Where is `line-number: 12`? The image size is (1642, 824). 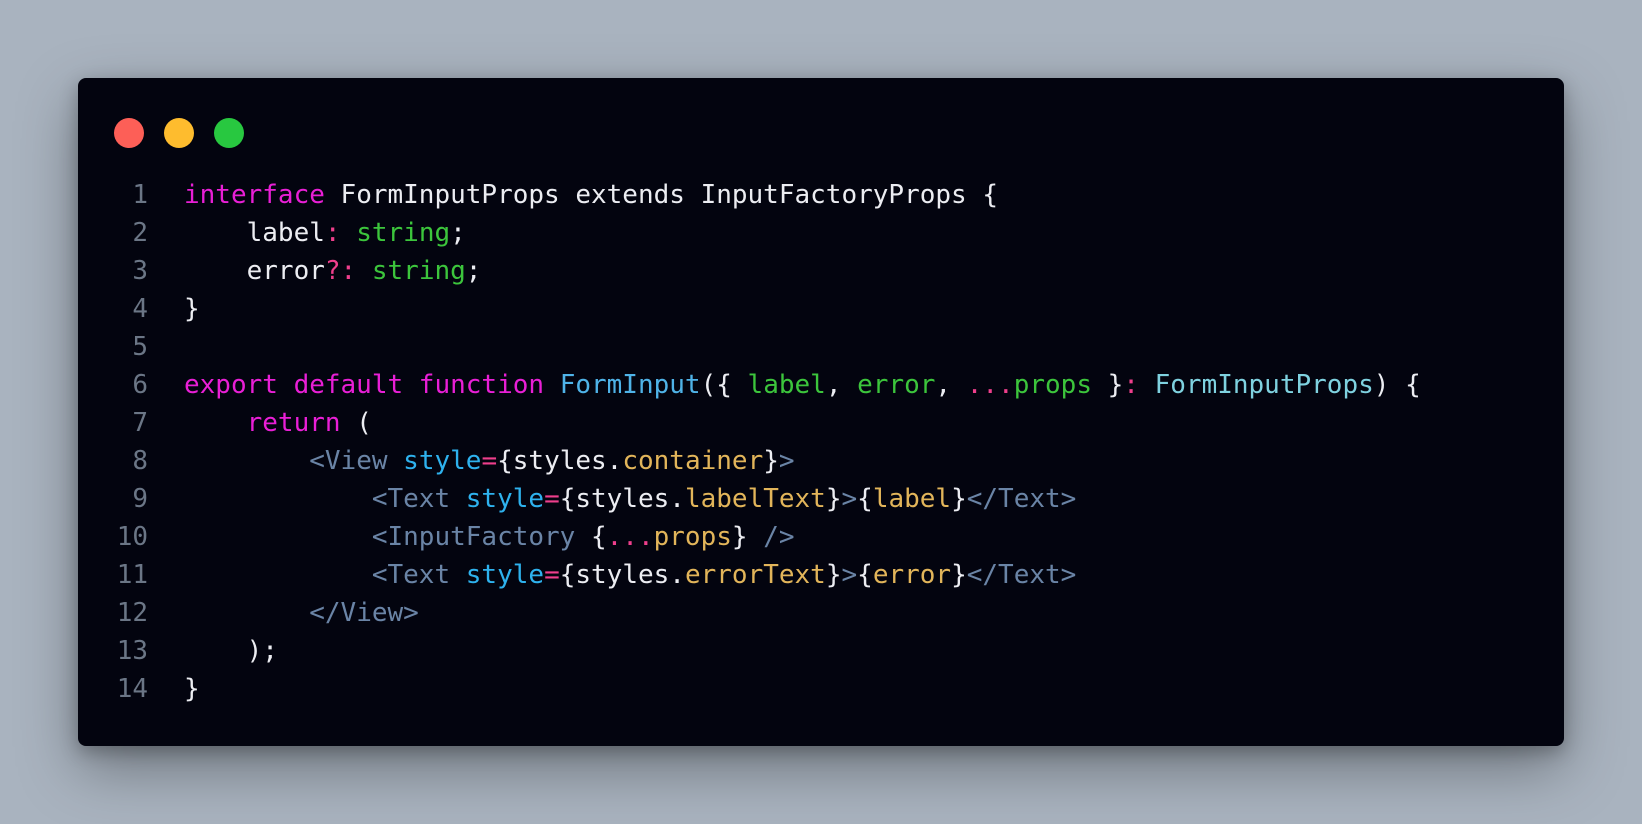 line-number: 12 is located at coordinates (132, 613).